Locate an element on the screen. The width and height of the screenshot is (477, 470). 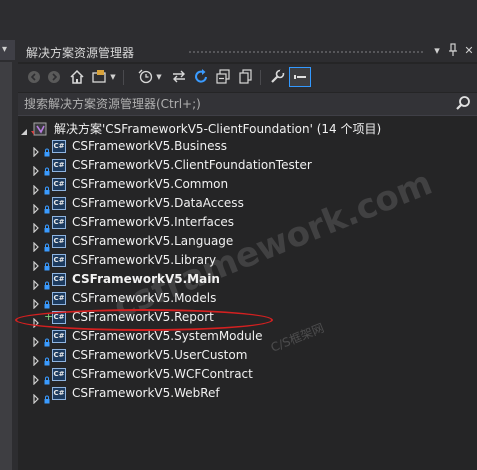
project-node: C# CSFrameworkV5.Library is located at coordinates (247, 262).